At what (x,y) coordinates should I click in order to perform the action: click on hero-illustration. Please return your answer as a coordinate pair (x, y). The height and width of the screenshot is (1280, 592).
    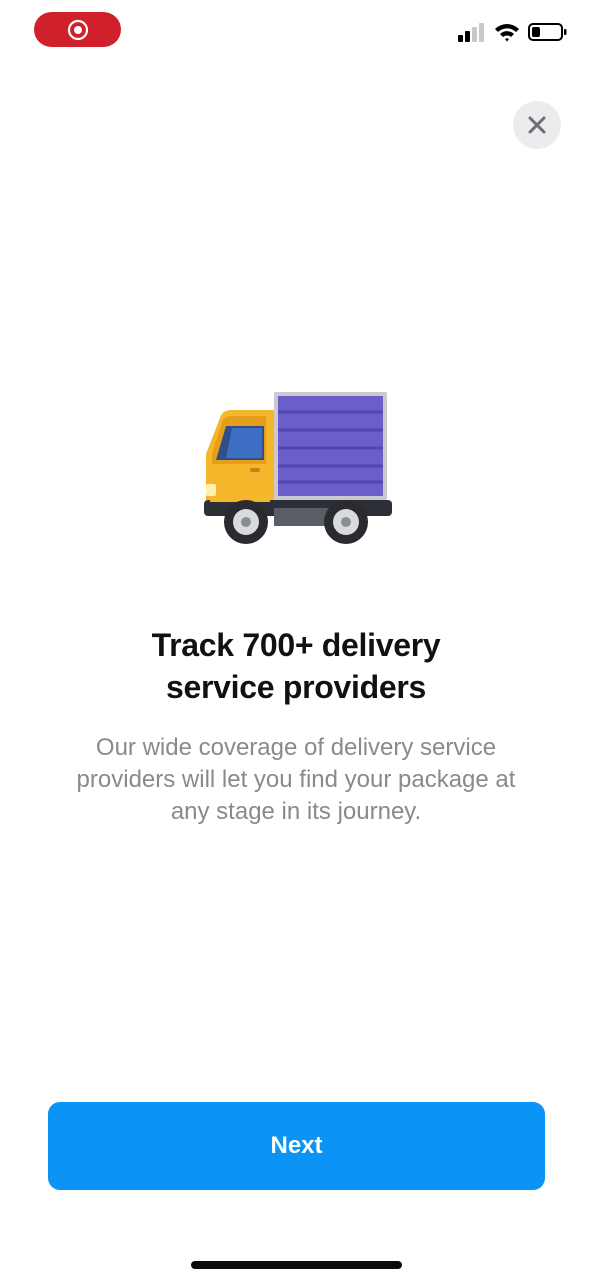
    Looking at the image, I should click on (296, 470).